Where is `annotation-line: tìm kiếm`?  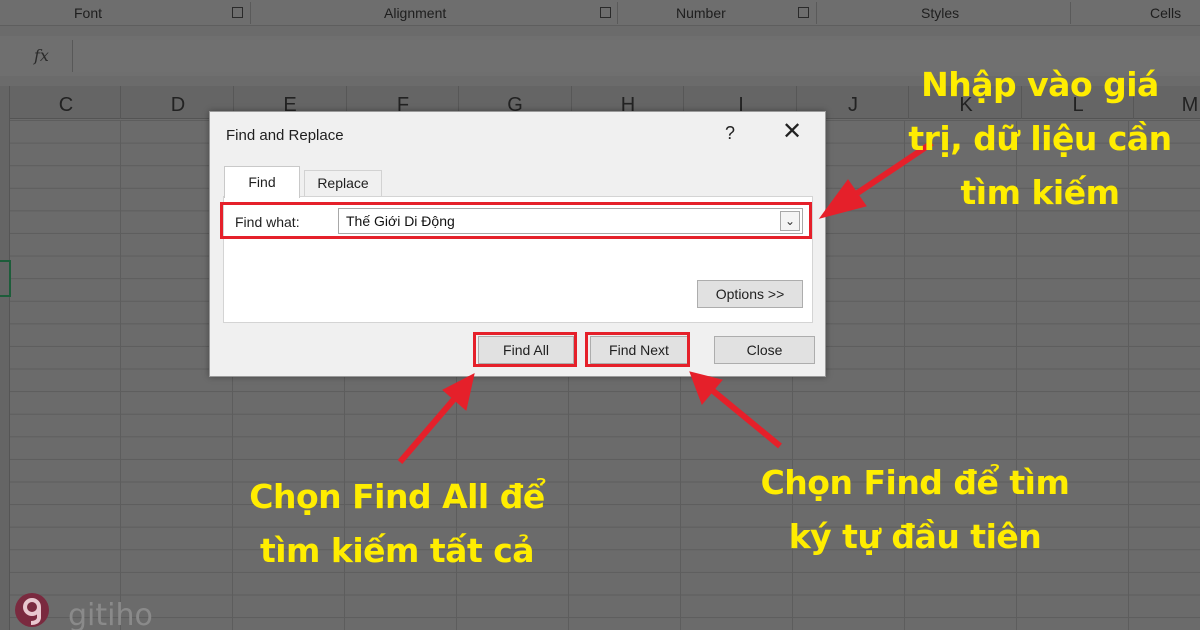 annotation-line: tìm kiếm is located at coordinates (1040, 192).